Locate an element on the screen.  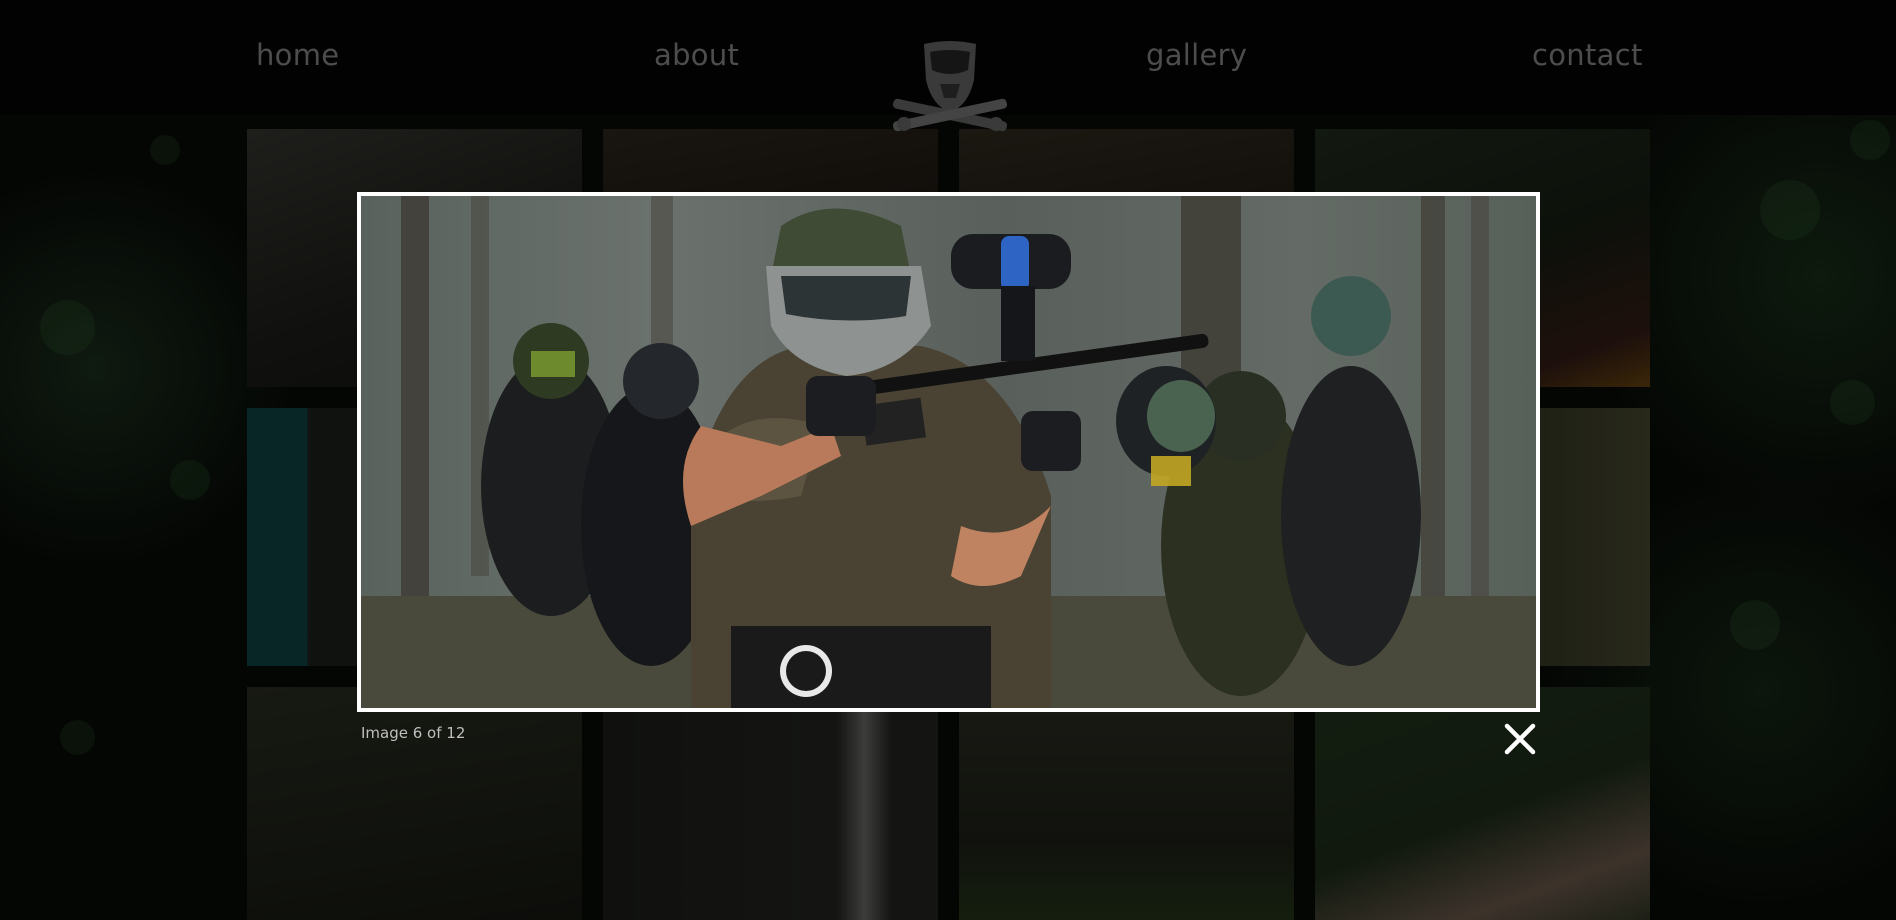
nav-gallery-link: gallery is located at coordinates (1196, 55).